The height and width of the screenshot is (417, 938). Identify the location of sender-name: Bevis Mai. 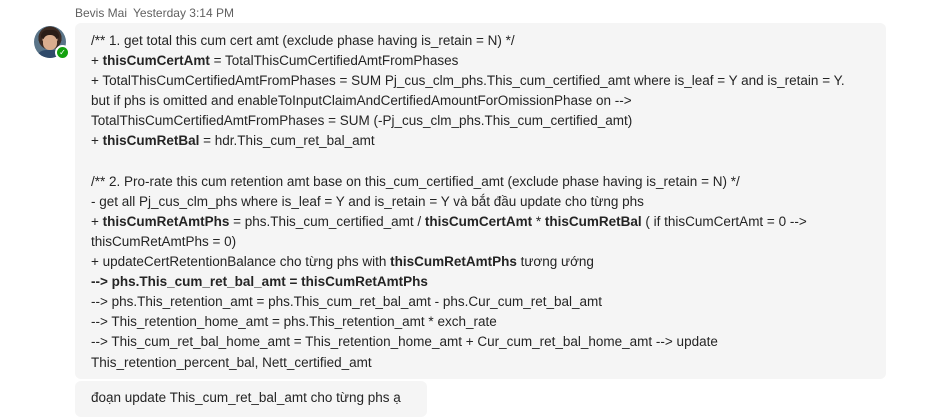
(101, 13).